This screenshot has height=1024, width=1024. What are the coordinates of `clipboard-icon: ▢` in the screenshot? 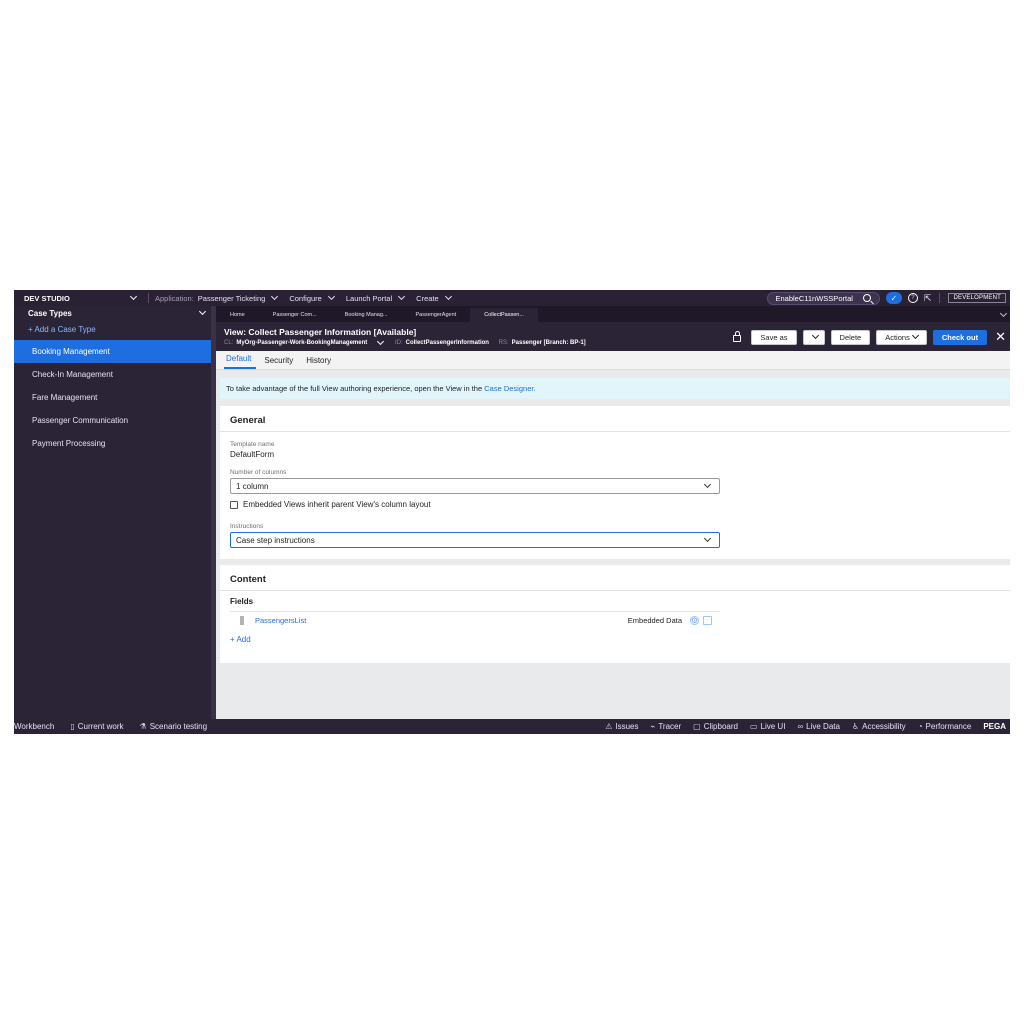 It's located at (697, 726).